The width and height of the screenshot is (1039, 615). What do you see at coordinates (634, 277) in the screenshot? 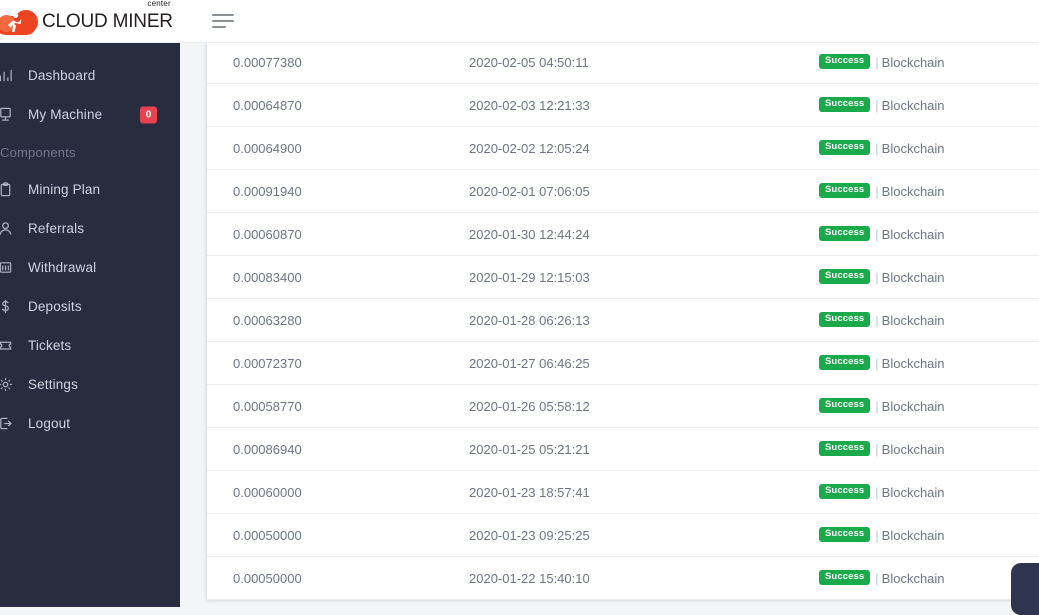
I see `cell-date: 2020-01-29 12:15:03` at bounding box center [634, 277].